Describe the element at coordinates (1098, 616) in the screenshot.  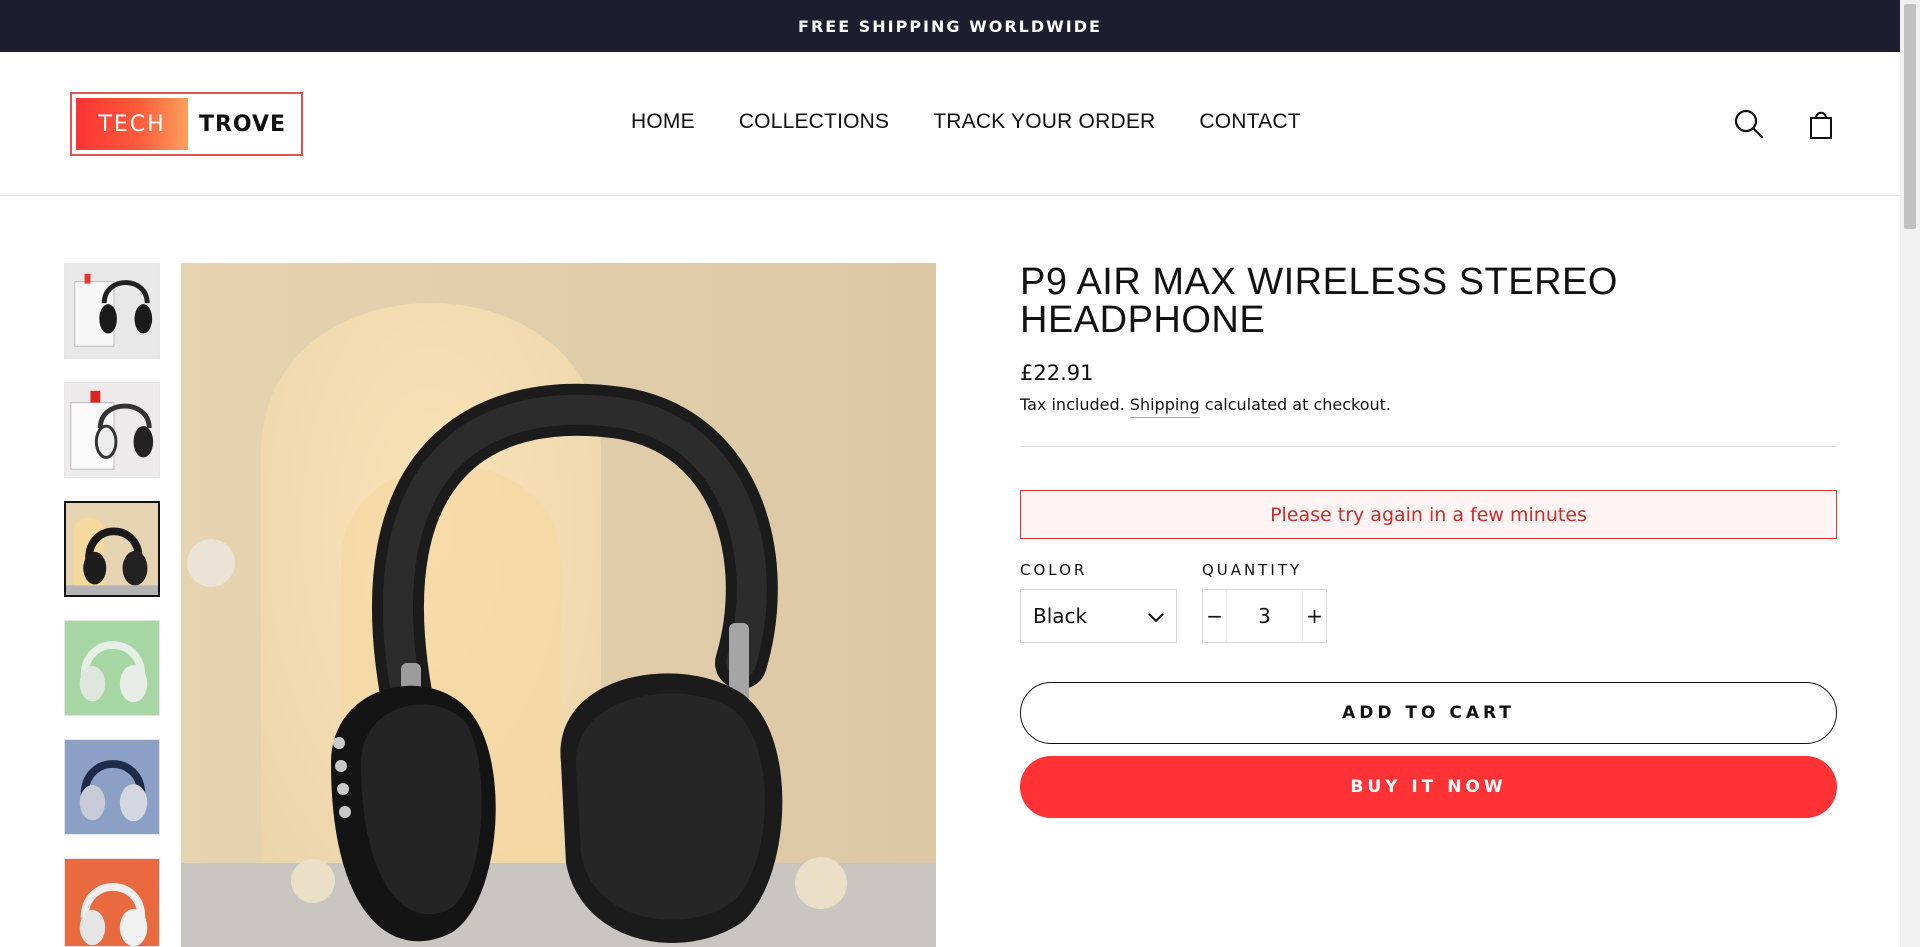
I see `color-select: Black` at that location.